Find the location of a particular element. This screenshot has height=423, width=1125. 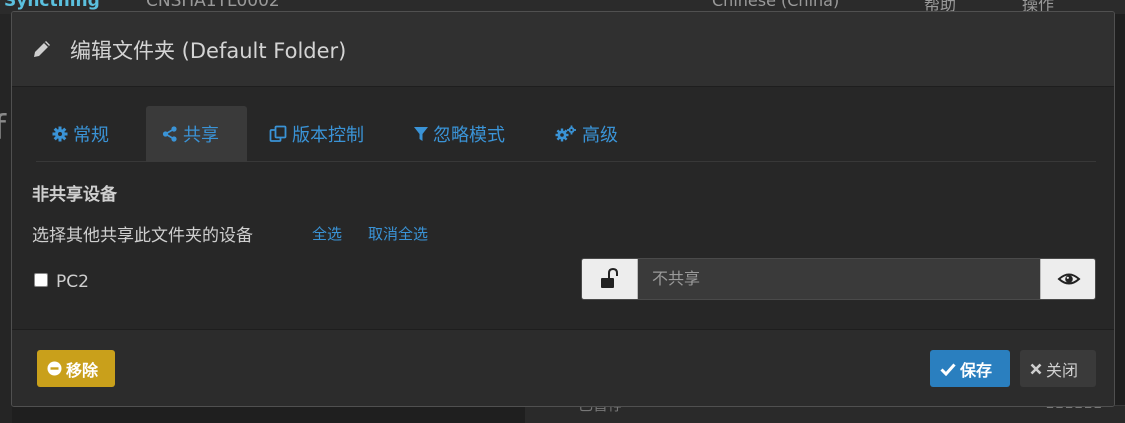

minus-circle-icon is located at coordinates (54, 368).